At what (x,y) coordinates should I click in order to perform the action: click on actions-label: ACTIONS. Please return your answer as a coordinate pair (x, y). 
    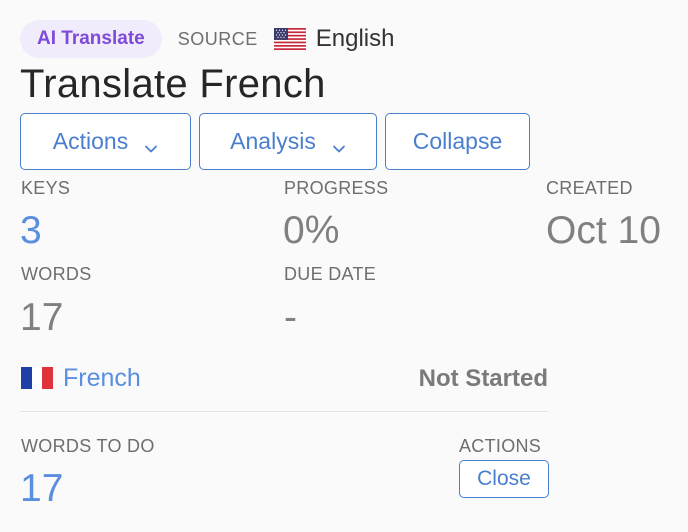
    Looking at the image, I should click on (500, 446).